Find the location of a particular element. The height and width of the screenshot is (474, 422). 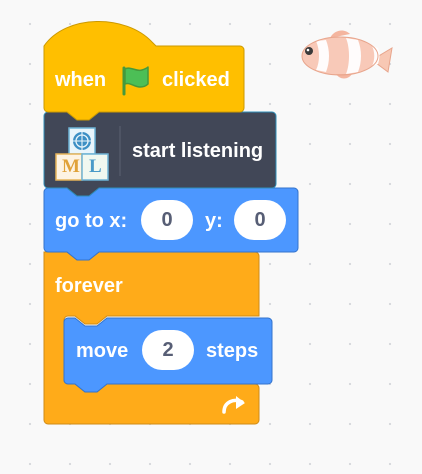

goto-y-label: y: is located at coordinates (214, 221).